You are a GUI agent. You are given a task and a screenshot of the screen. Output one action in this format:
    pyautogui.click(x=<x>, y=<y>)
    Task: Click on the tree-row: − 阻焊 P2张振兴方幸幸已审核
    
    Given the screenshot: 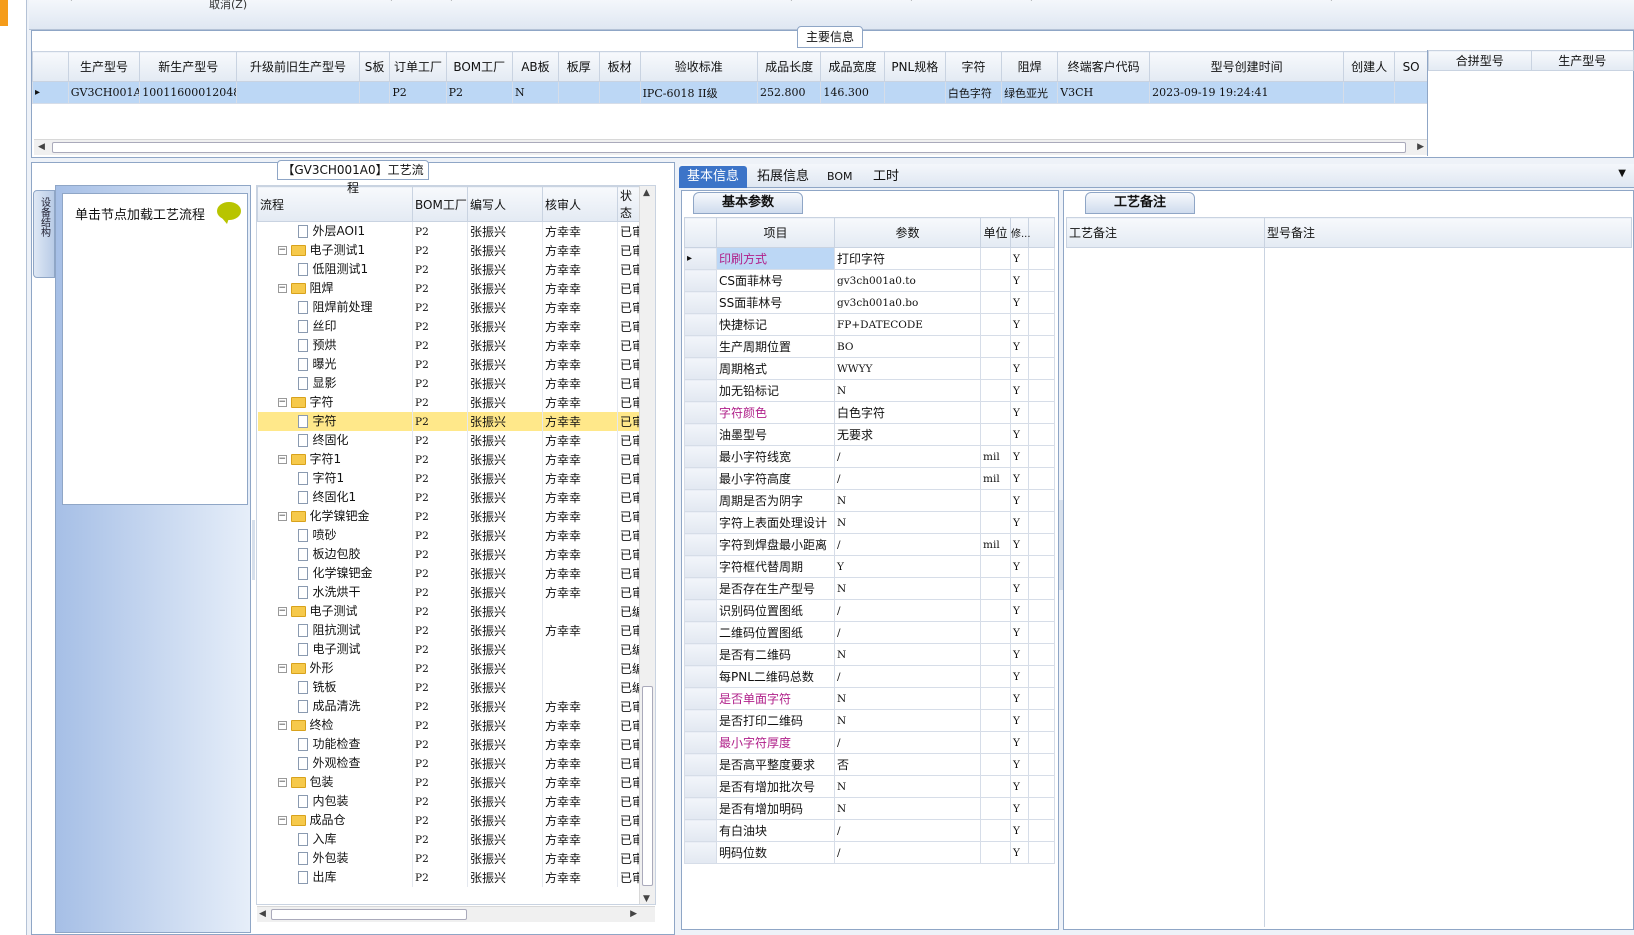 What is the action you would take?
    pyautogui.click(x=449, y=288)
    